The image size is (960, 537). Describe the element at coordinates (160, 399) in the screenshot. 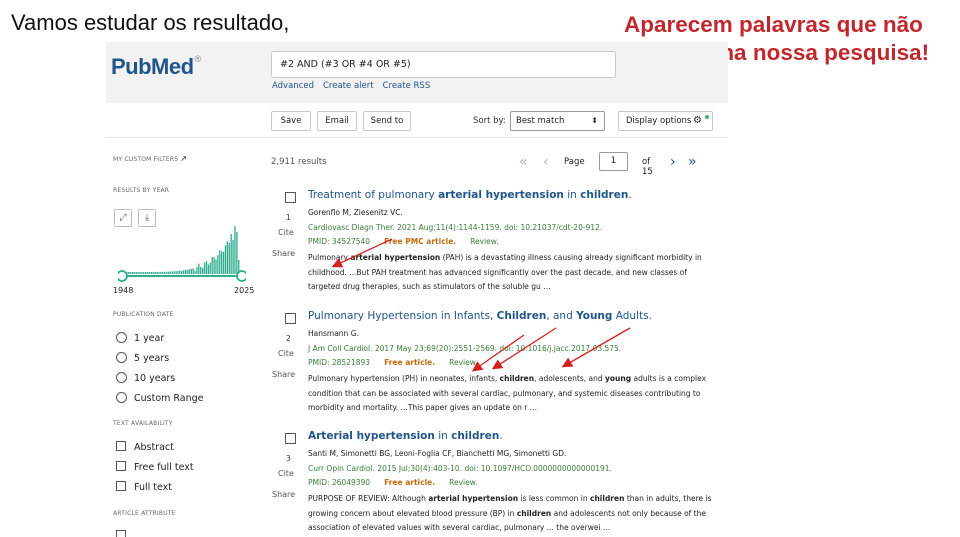

I see `date-custom-range: Custom Range` at that location.